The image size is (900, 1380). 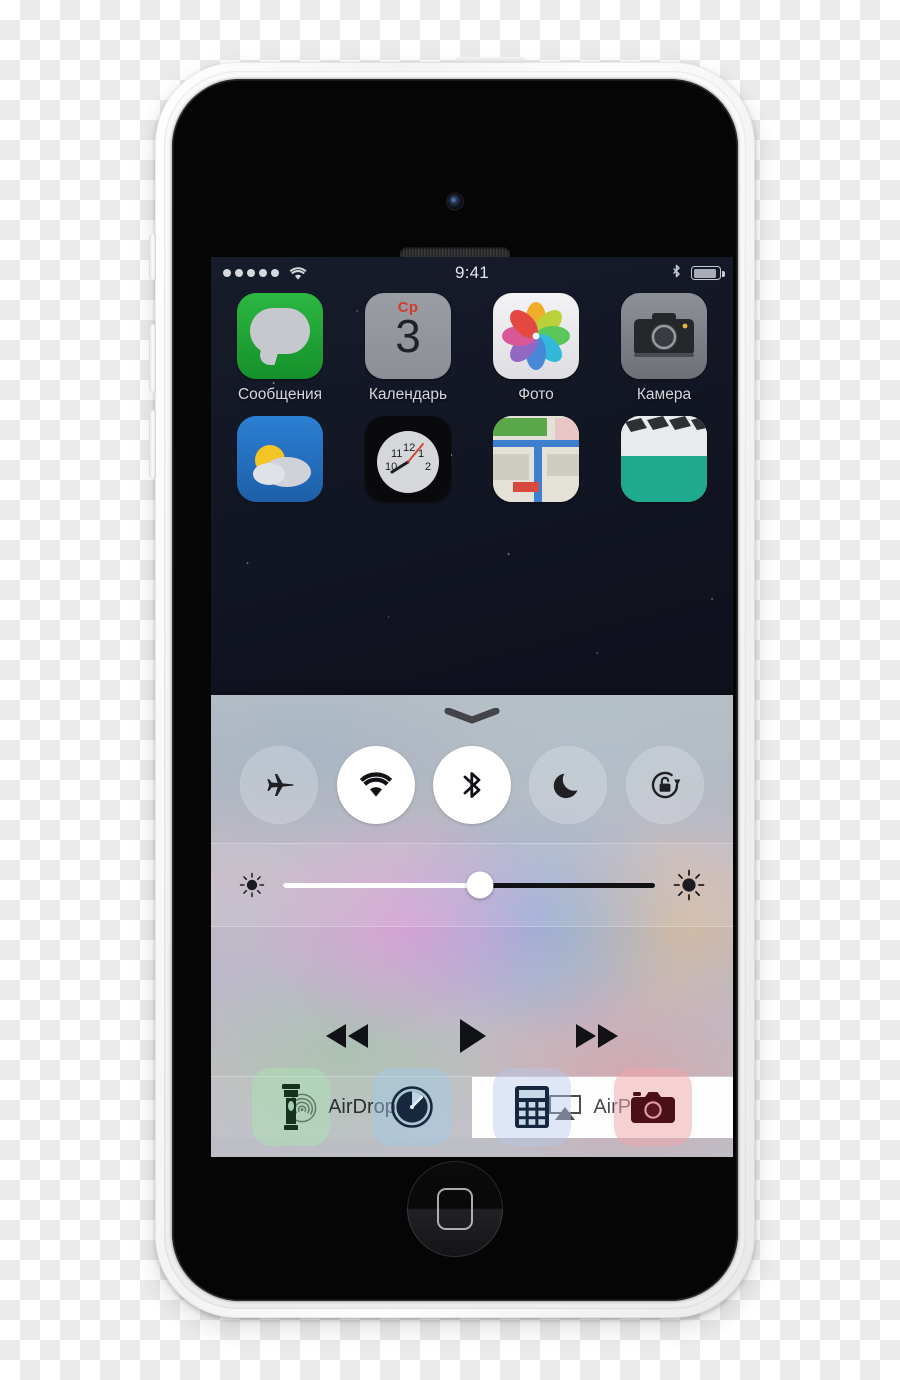 I want to click on airplane-icon, so click(x=280, y=785).